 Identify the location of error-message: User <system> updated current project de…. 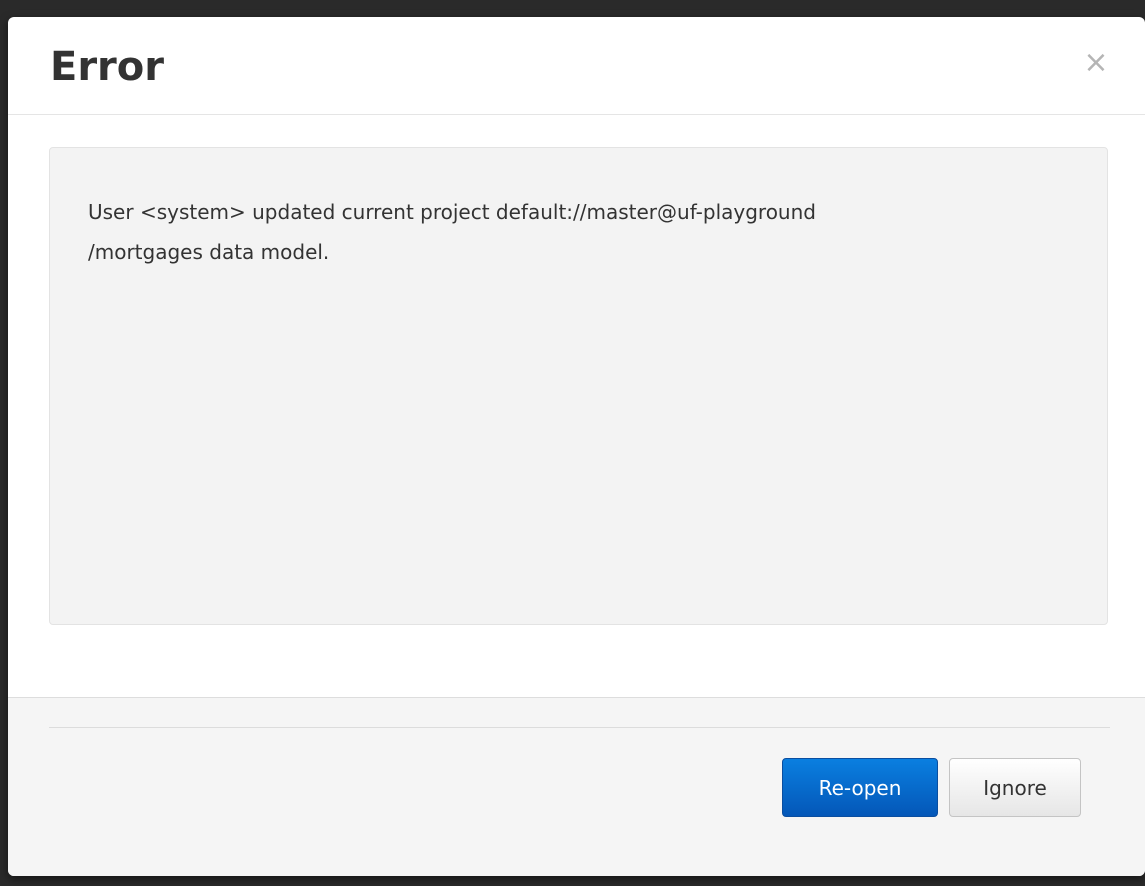
(568, 232).